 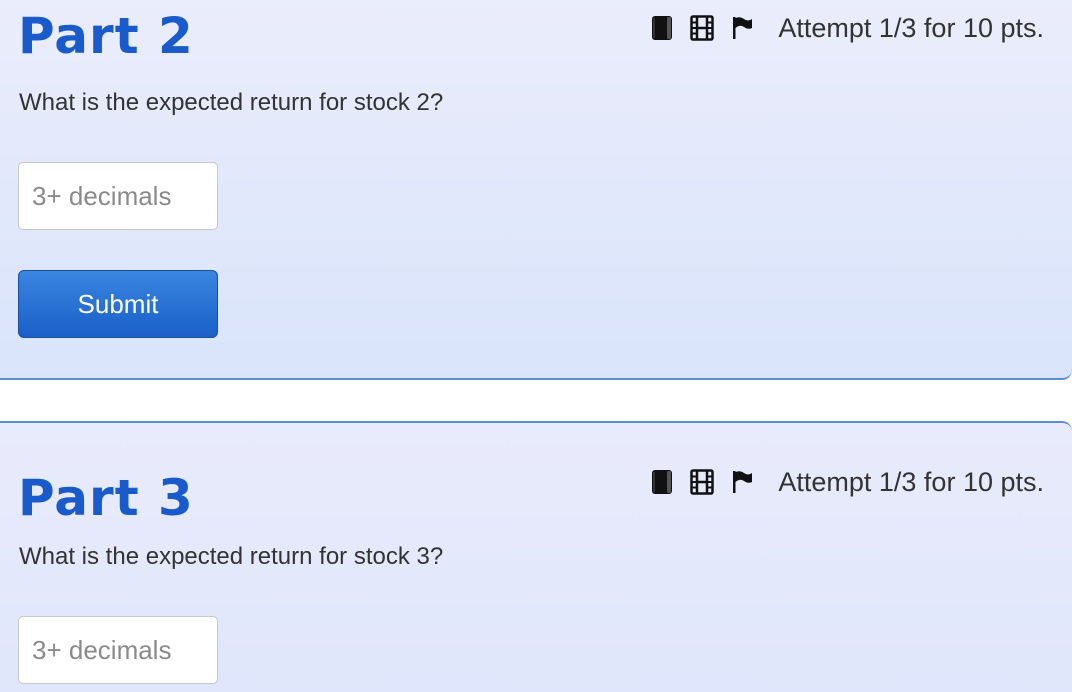 I want to click on submit-button: Submit, so click(x=118, y=304).